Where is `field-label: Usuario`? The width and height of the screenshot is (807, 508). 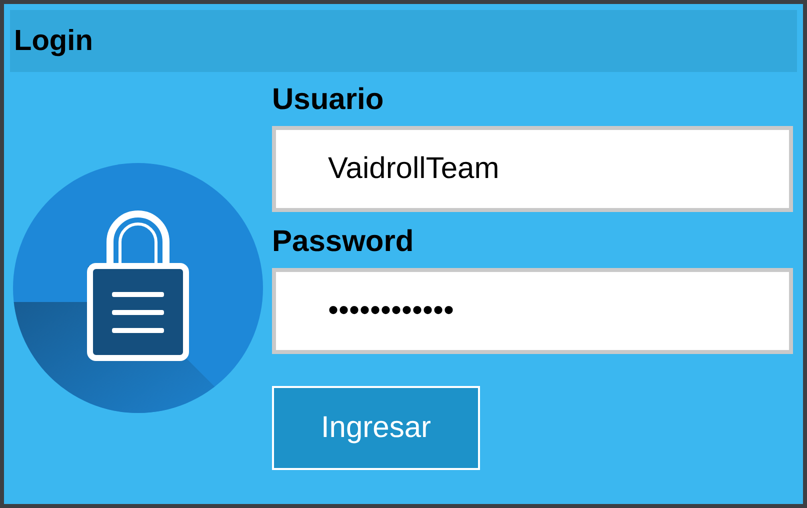
field-label: Usuario is located at coordinates (328, 100).